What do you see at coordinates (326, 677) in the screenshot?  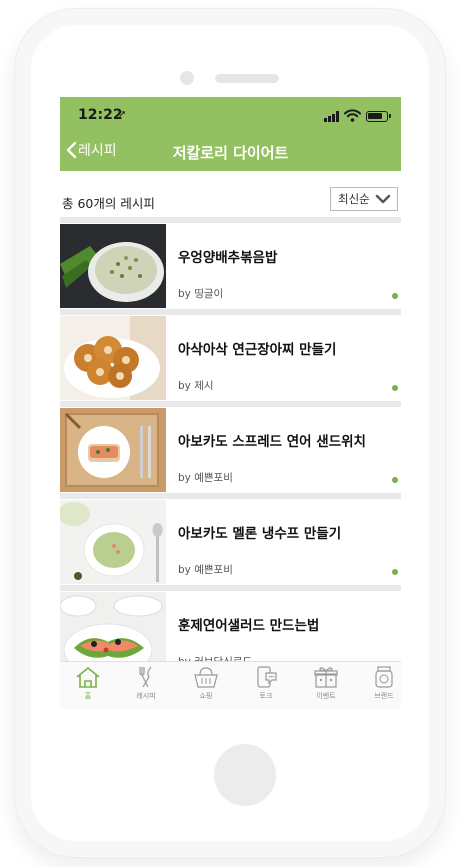 I see `gift-box-icon` at bounding box center [326, 677].